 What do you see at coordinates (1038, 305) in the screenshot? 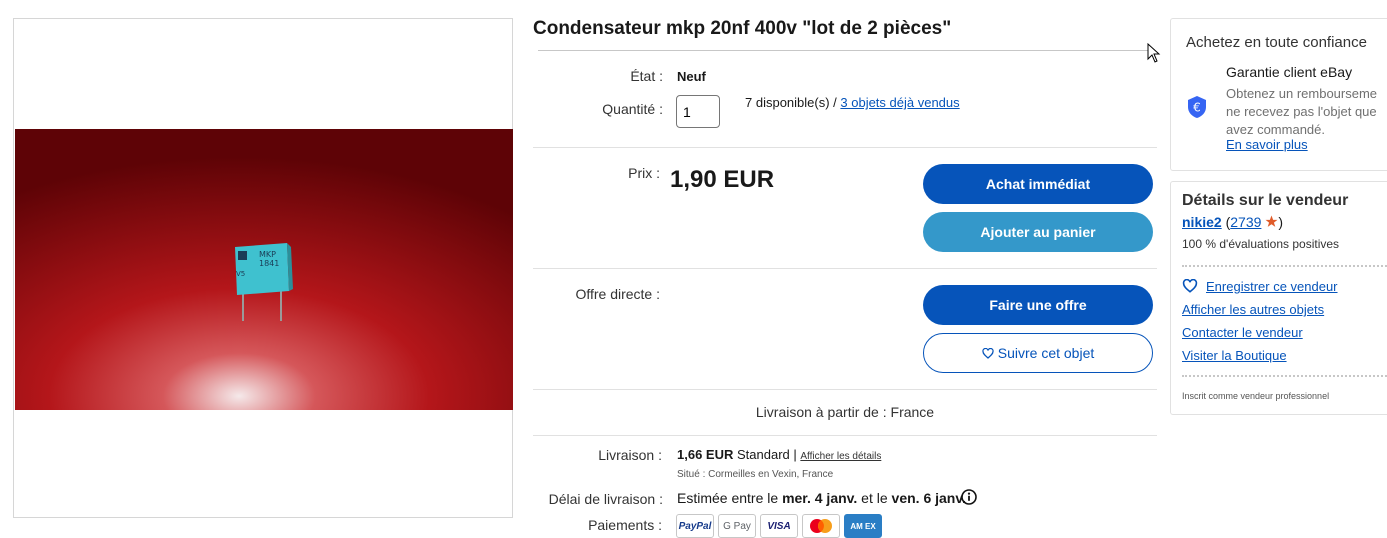
I see `make-offer-button: Faire une offre` at bounding box center [1038, 305].